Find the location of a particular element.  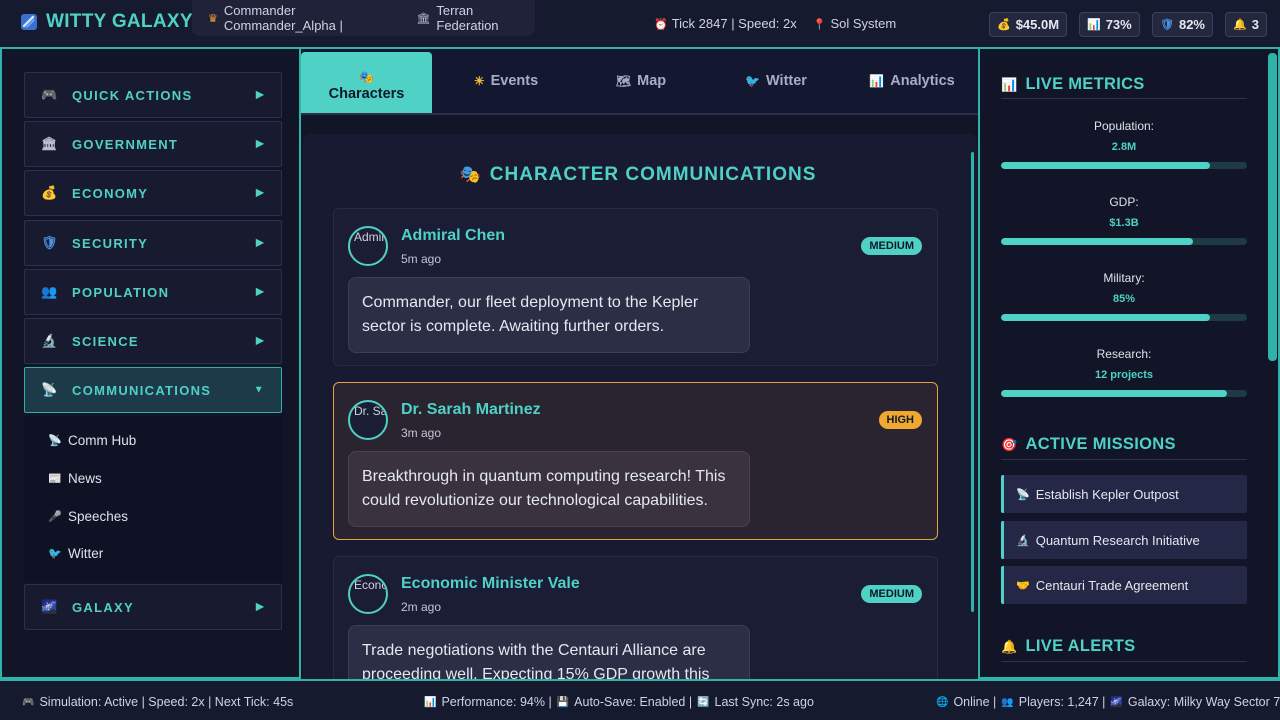

sub-item-label: News is located at coordinates (85, 478).